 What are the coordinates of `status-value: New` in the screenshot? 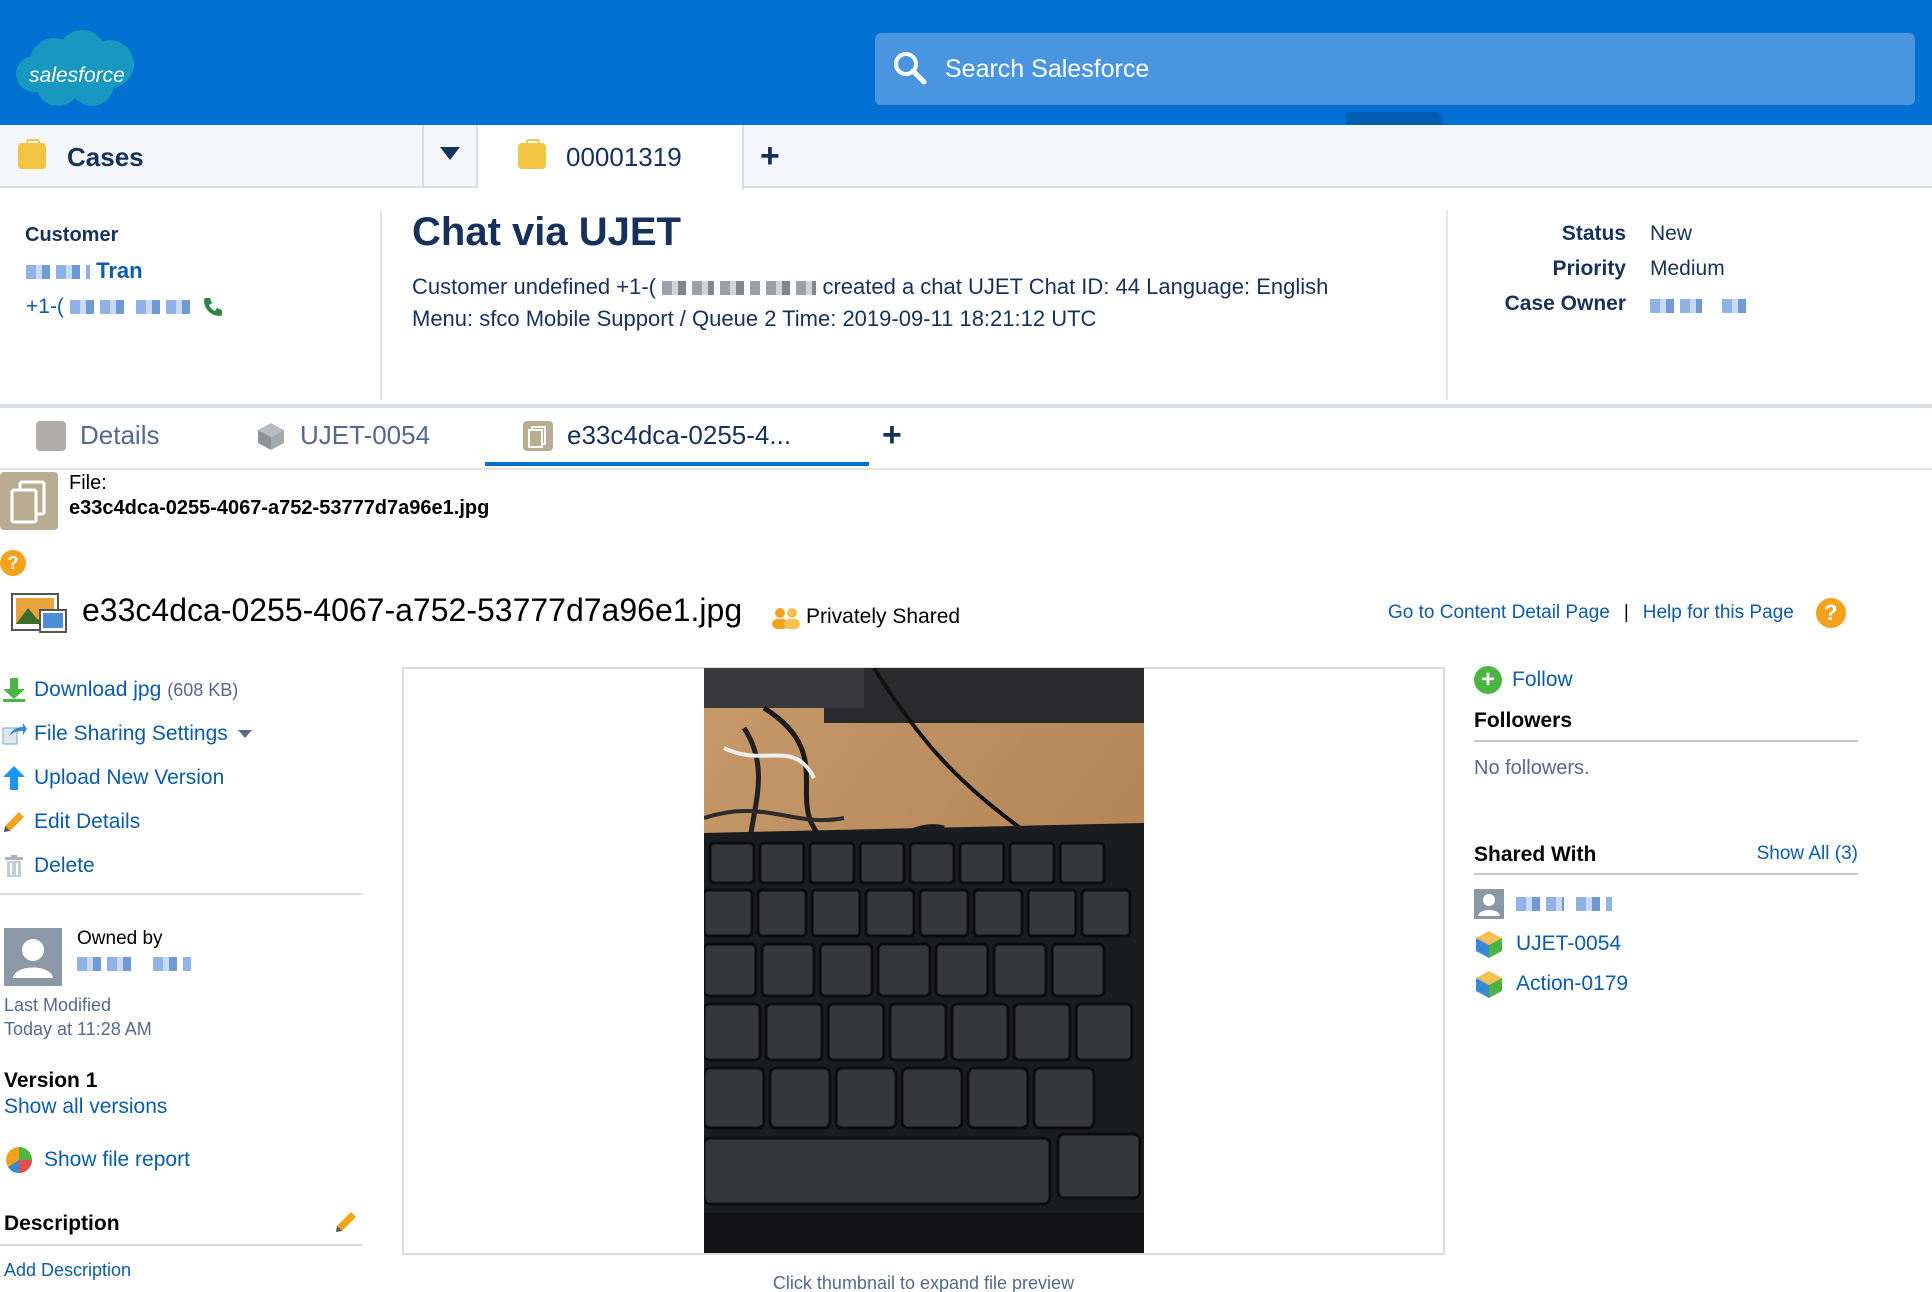 It's located at (1671, 233).